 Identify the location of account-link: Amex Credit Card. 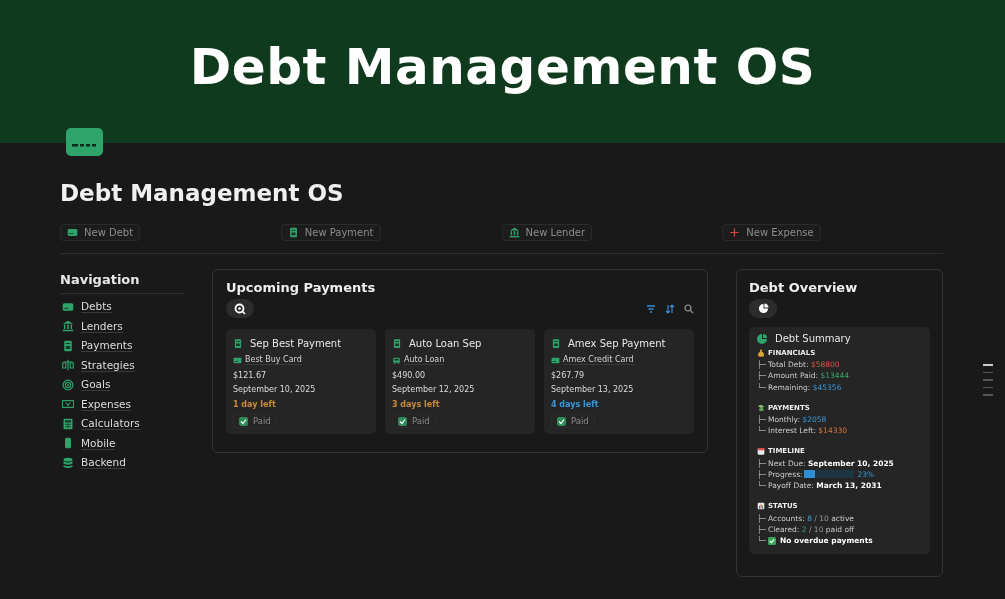
(598, 360).